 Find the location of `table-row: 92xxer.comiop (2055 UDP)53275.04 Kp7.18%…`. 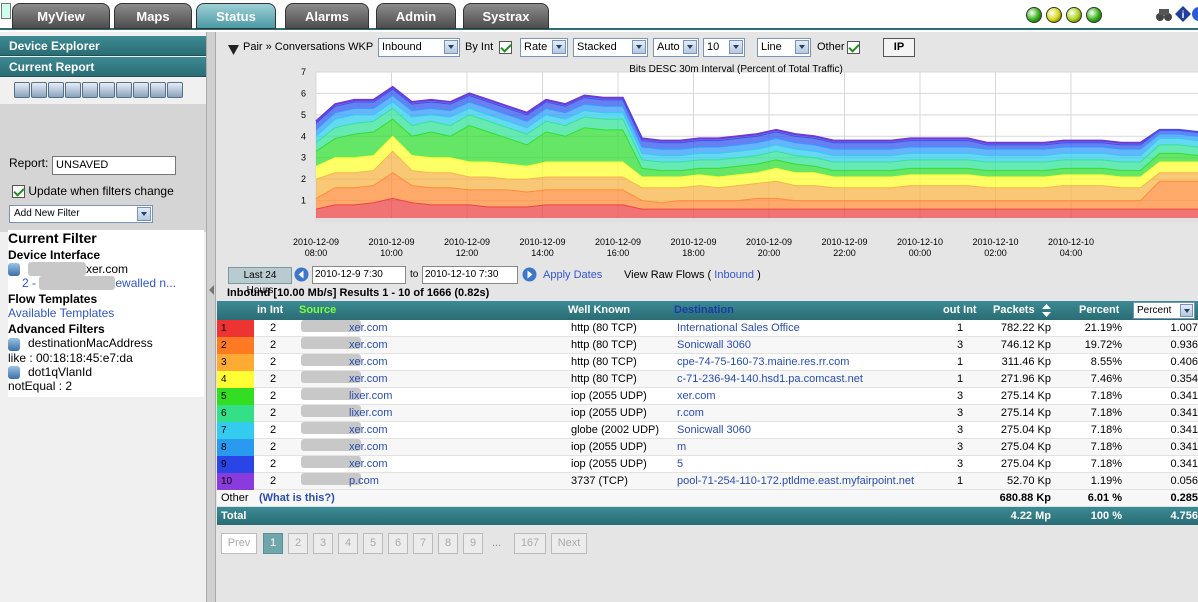

table-row: 92xxer.comiop (2055 UDP)53275.04 Kp7.18%… is located at coordinates (707, 464).